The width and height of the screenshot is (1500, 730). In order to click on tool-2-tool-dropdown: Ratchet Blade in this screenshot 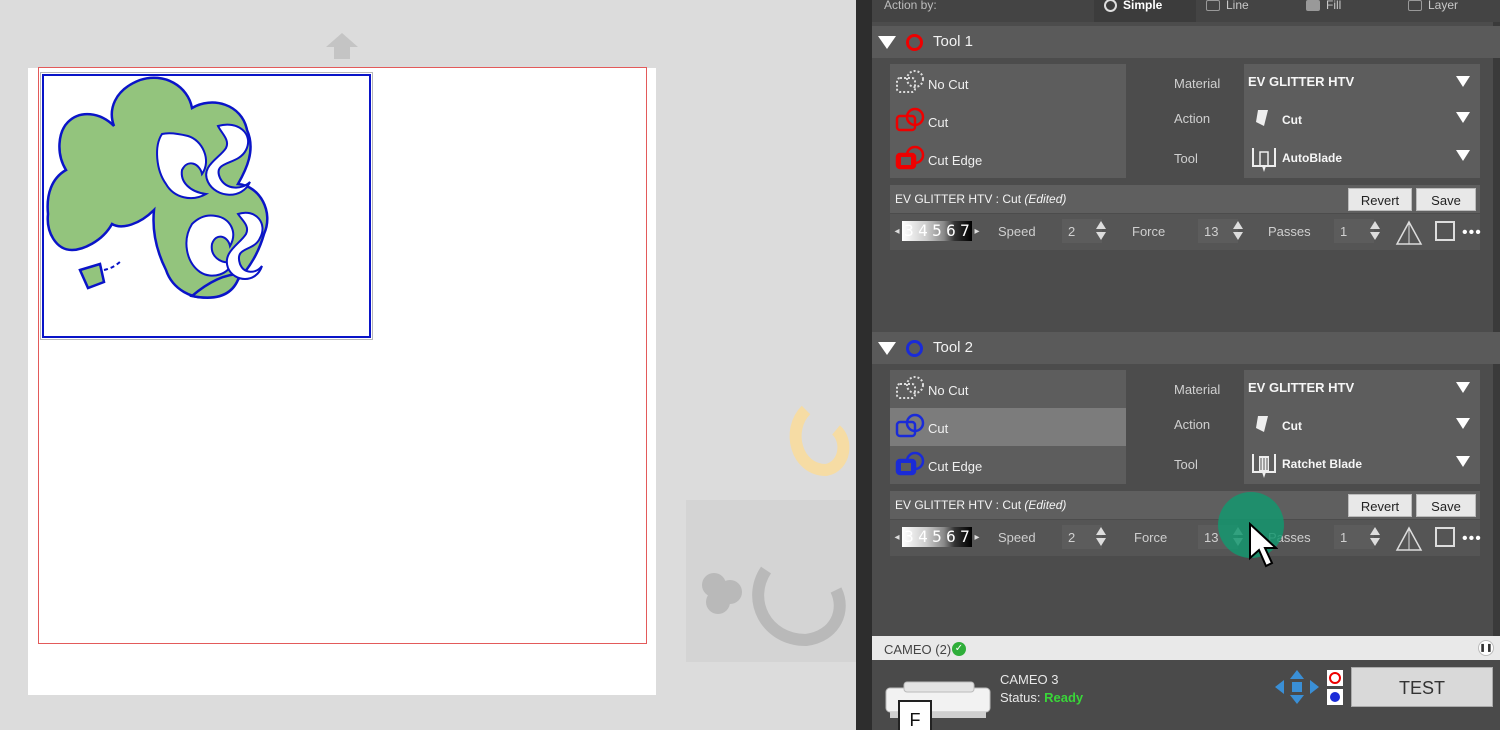, I will do `click(1362, 463)`.